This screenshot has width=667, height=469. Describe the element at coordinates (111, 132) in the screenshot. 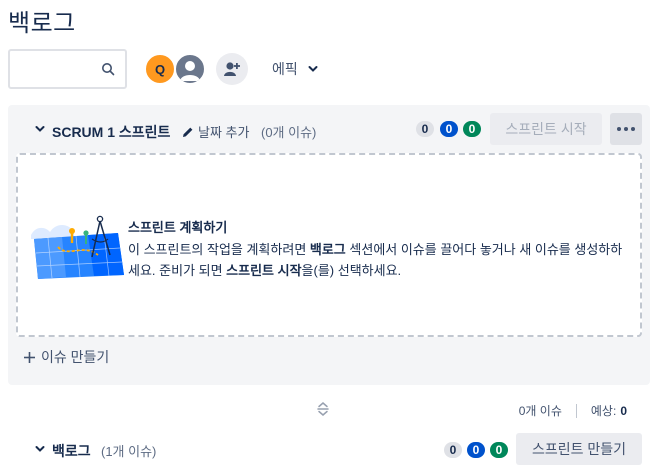

I see `sprint-name: SCRUM 1 스프린트` at that location.